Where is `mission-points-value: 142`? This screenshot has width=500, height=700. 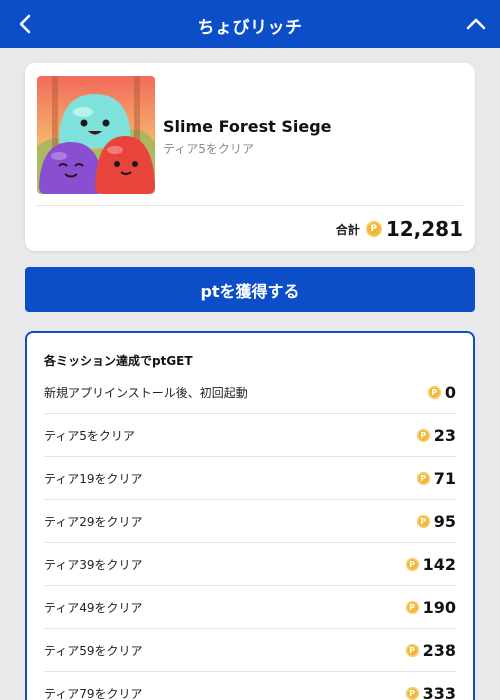
mission-points-value: 142 is located at coordinates (439, 564).